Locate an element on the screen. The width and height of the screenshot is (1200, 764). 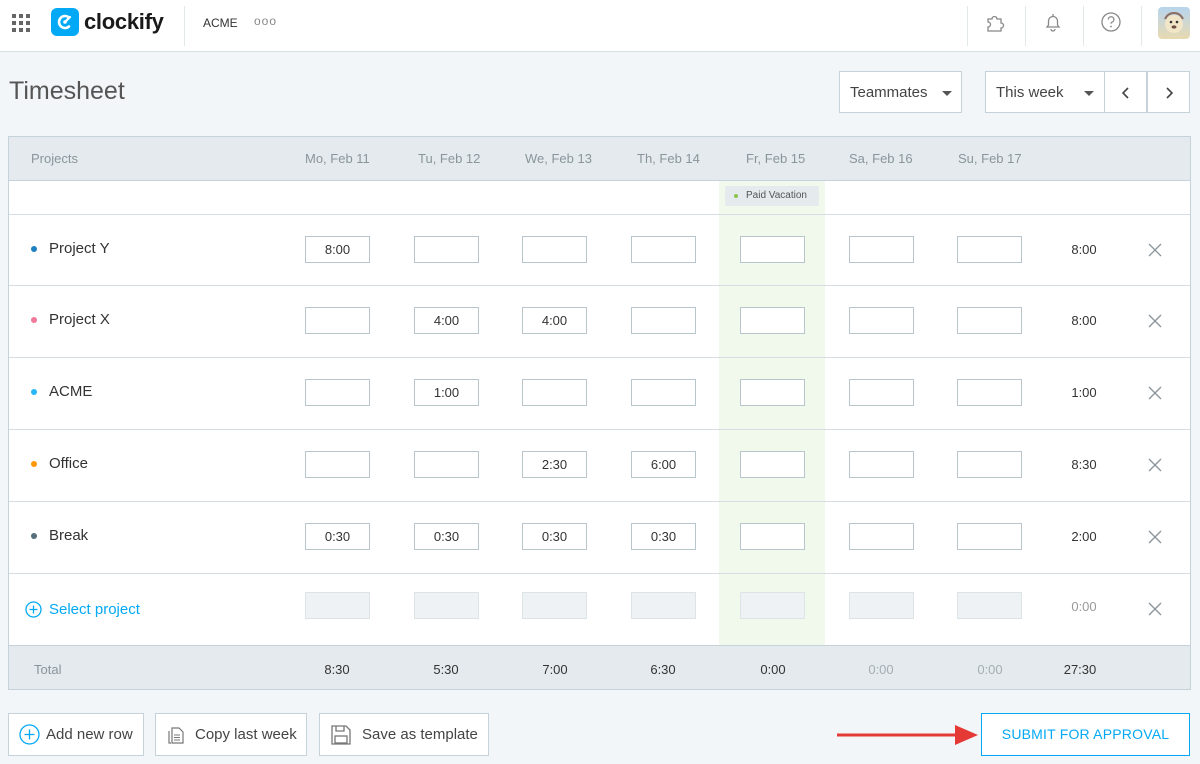
workspace-menu: ooo is located at coordinates (265, 21).